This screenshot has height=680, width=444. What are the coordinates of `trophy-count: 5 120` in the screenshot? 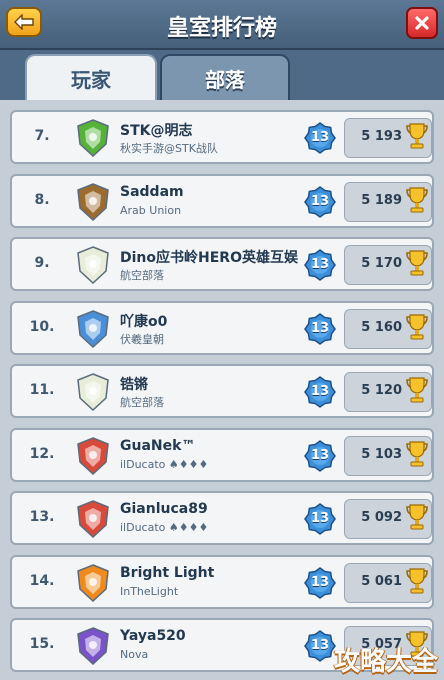 It's located at (381, 390).